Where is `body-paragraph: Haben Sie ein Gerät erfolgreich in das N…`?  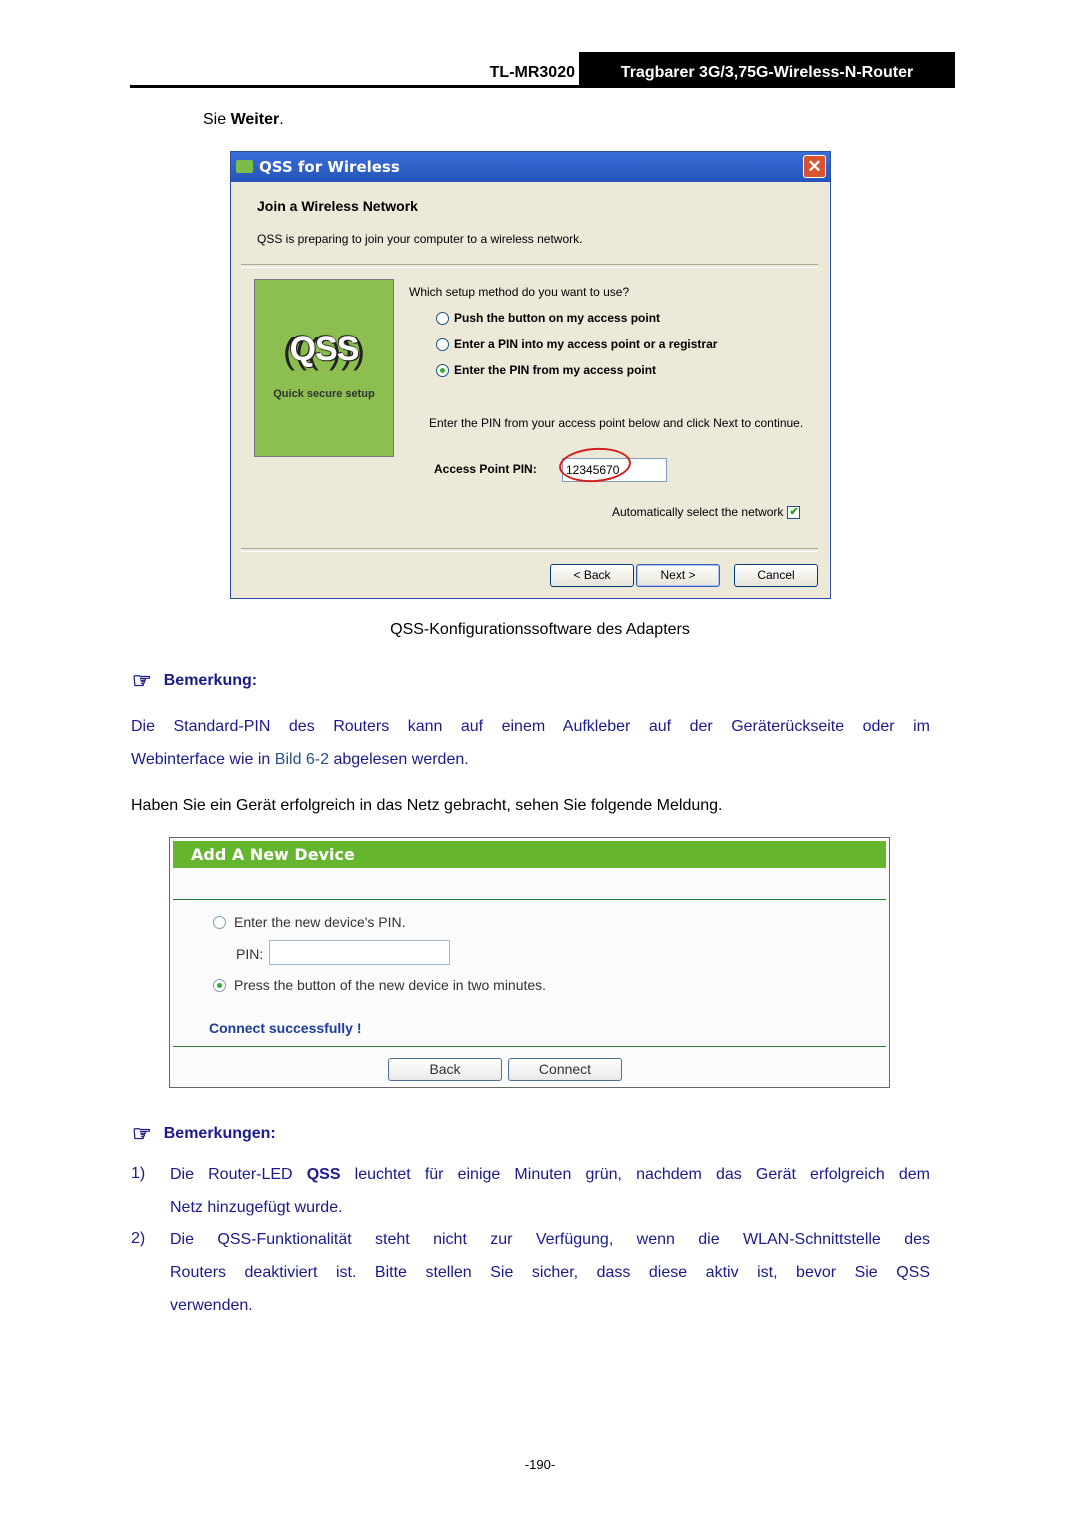
body-paragraph: Haben Sie ein Gerät erfolgreich in das N… is located at coordinates (427, 805).